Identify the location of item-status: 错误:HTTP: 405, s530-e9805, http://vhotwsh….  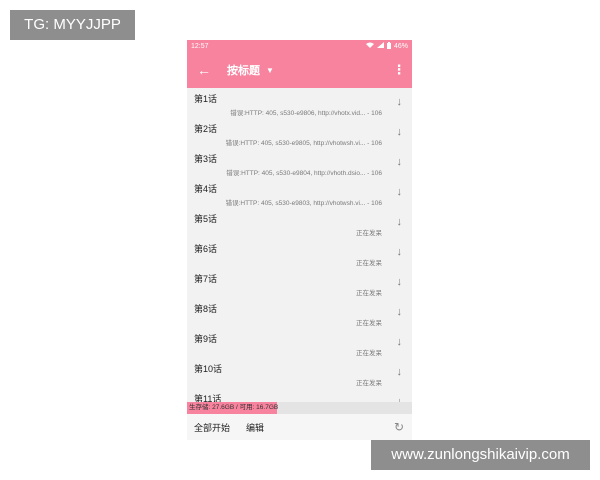
(303, 143).